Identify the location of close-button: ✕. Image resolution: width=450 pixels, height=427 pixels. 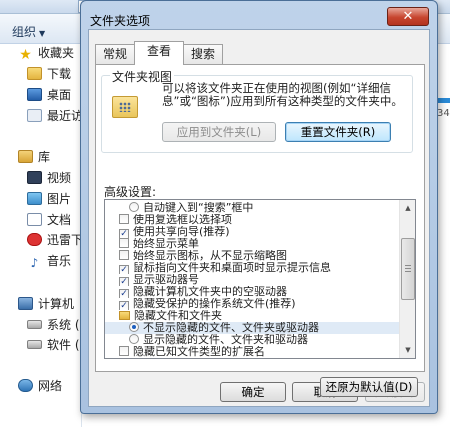
(408, 16).